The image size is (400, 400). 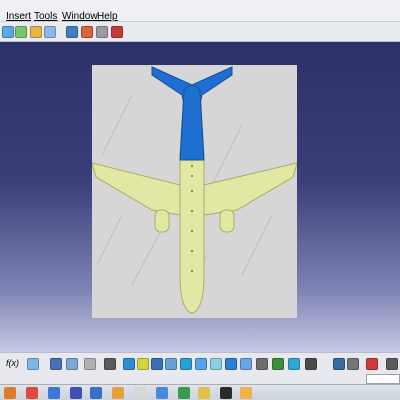 What do you see at coordinates (226, 393) in the screenshot?
I see `active-app-icon` at bounding box center [226, 393].